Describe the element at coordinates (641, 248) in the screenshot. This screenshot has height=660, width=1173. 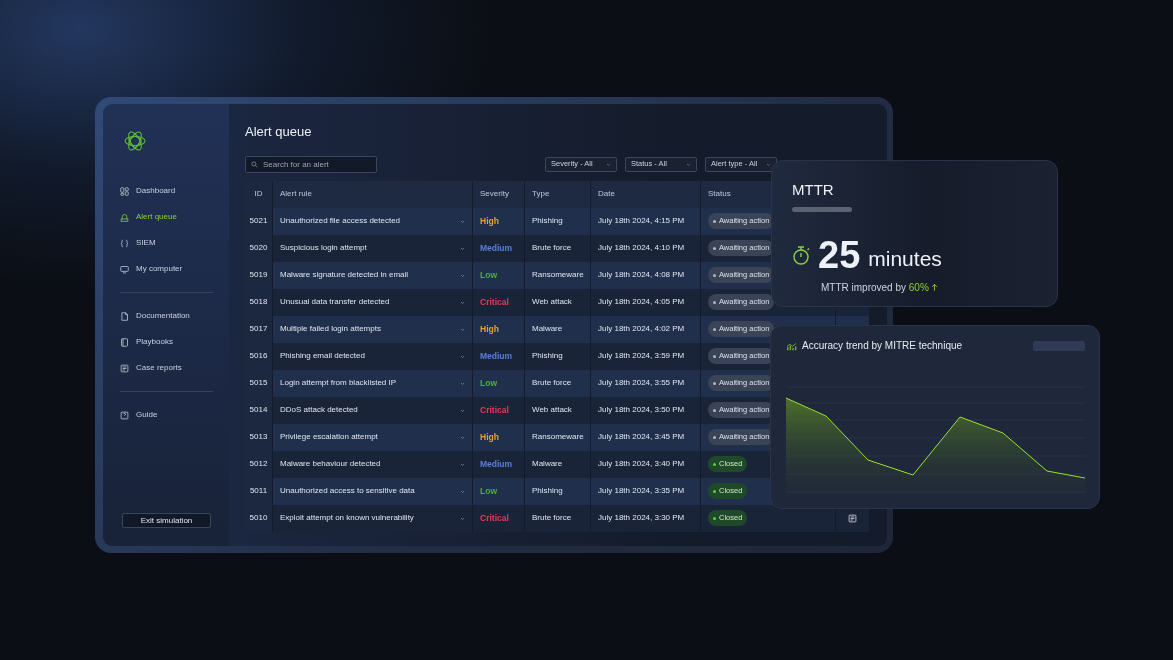
I see `date-cell: July 18th 2024, 4:10 PM` at that location.